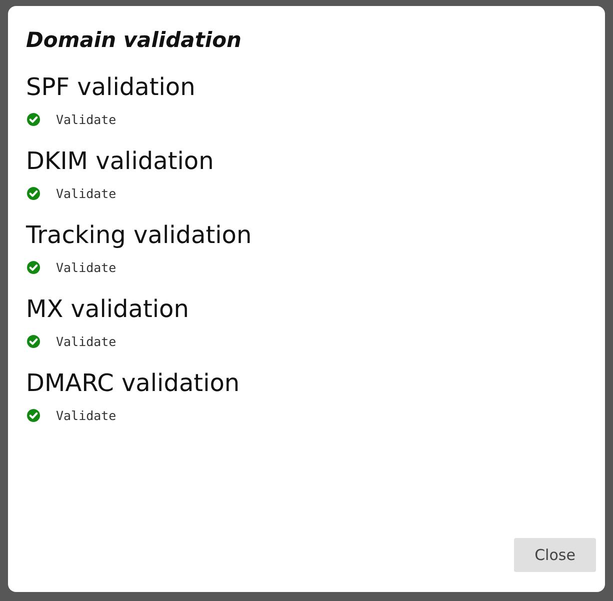 The height and width of the screenshot is (601, 613). I want to click on section-heading: DMARC validation, so click(133, 383).